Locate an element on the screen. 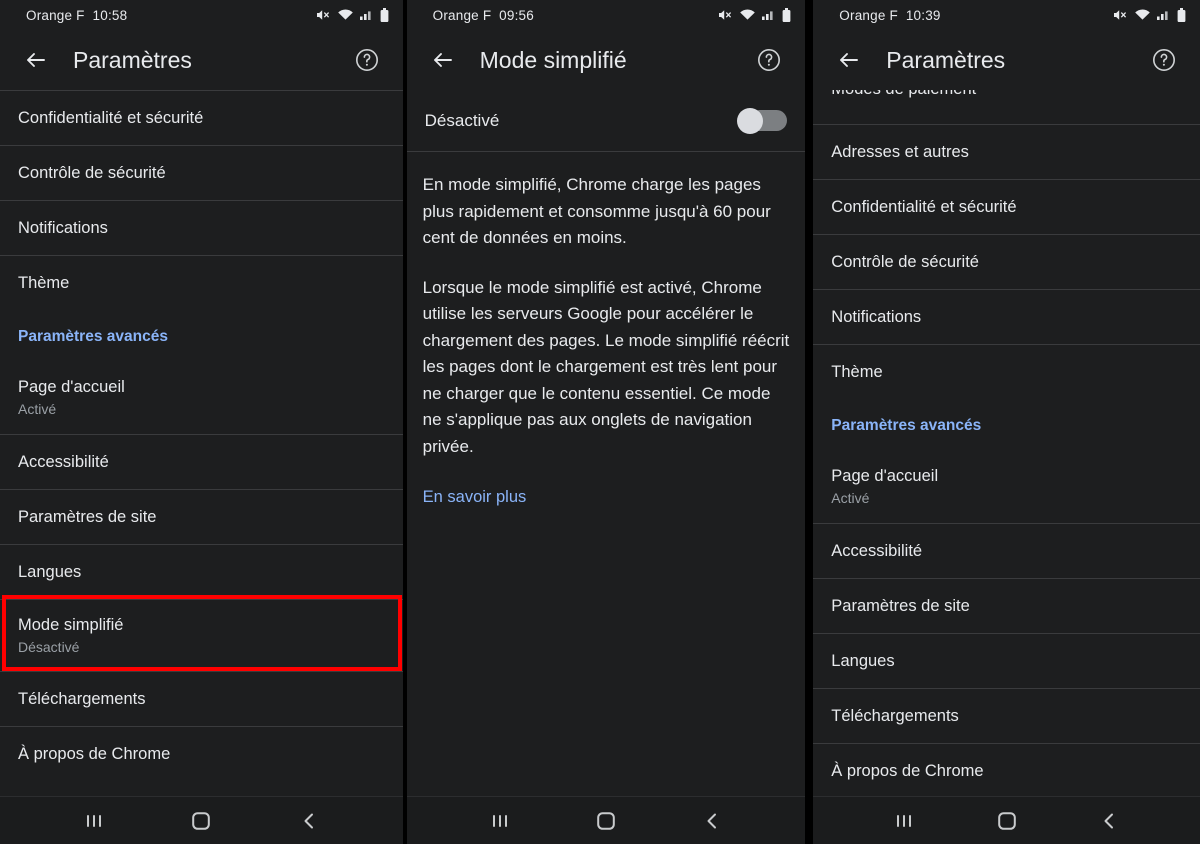 This screenshot has height=844, width=1200. page-title: Mode simplifié is located at coordinates (553, 59).